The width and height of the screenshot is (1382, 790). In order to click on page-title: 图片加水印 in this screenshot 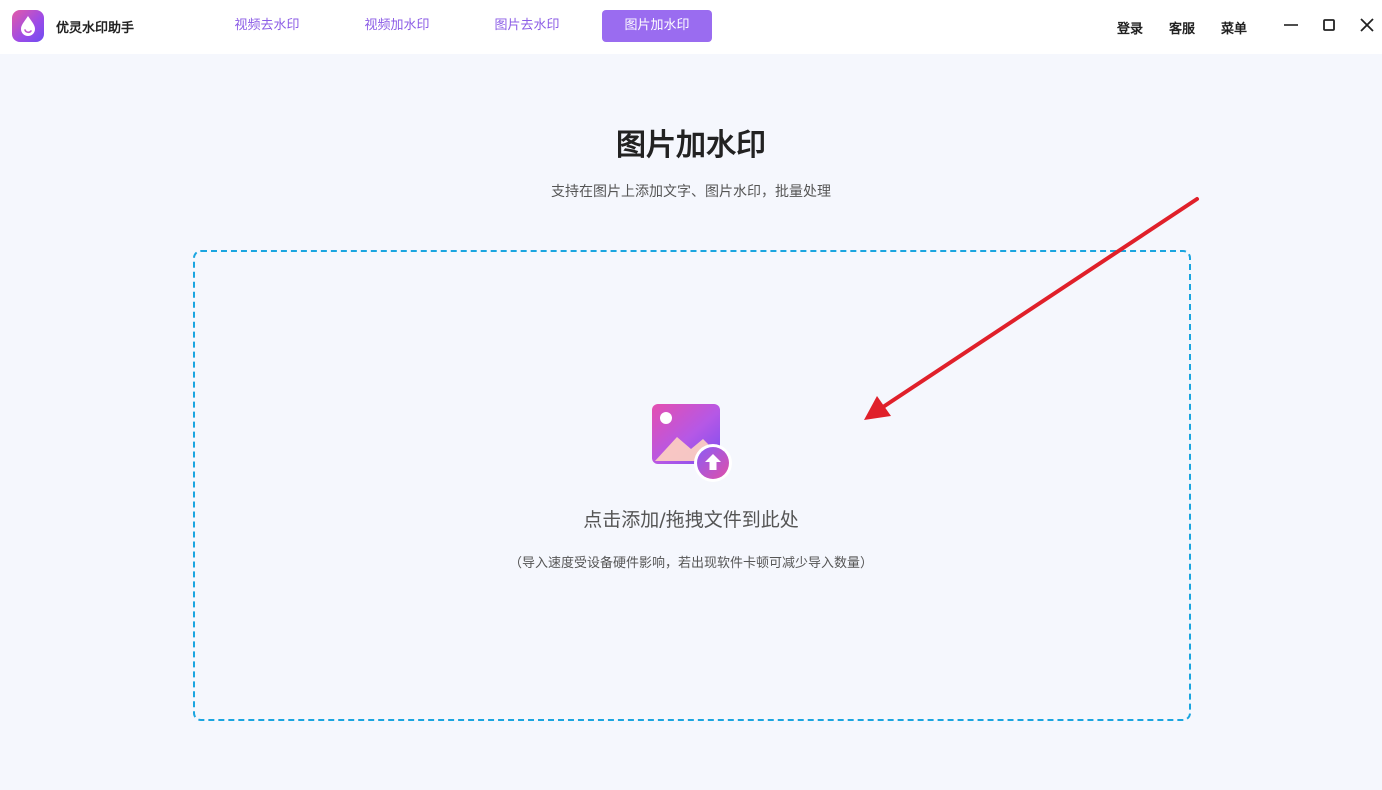, I will do `click(691, 145)`.